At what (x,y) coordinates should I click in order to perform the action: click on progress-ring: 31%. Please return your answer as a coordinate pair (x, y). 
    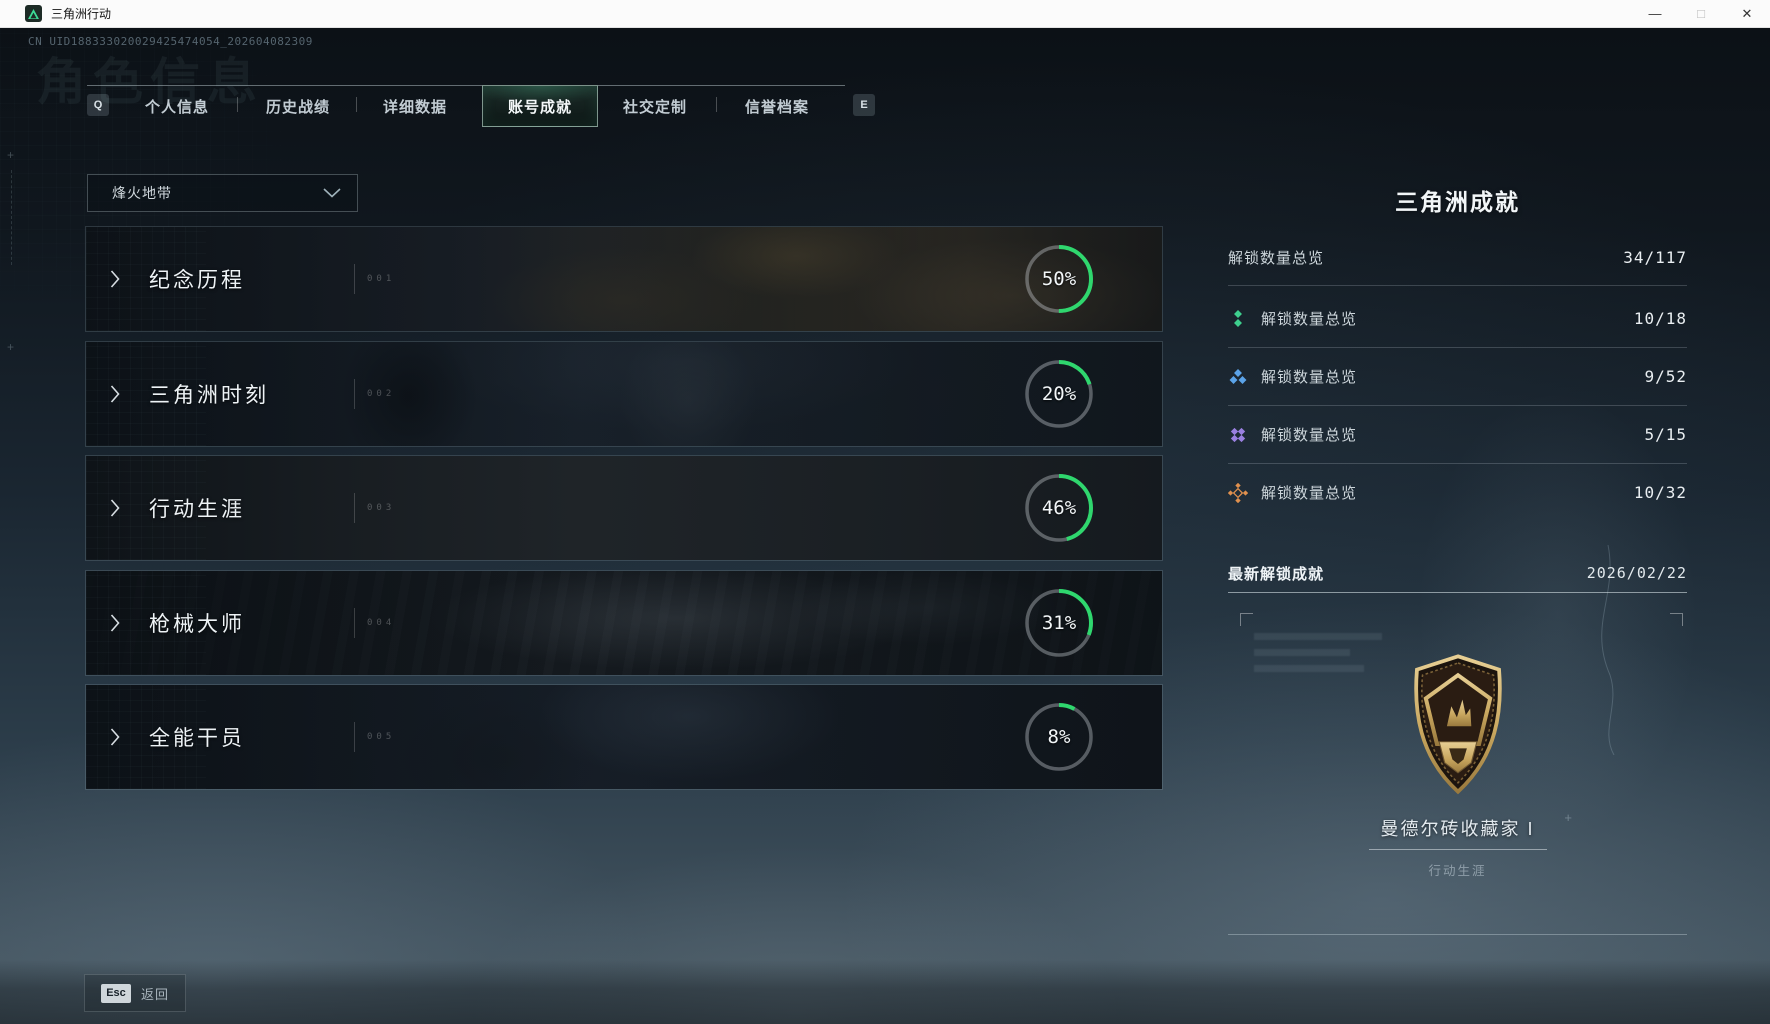
    Looking at the image, I should click on (1059, 623).